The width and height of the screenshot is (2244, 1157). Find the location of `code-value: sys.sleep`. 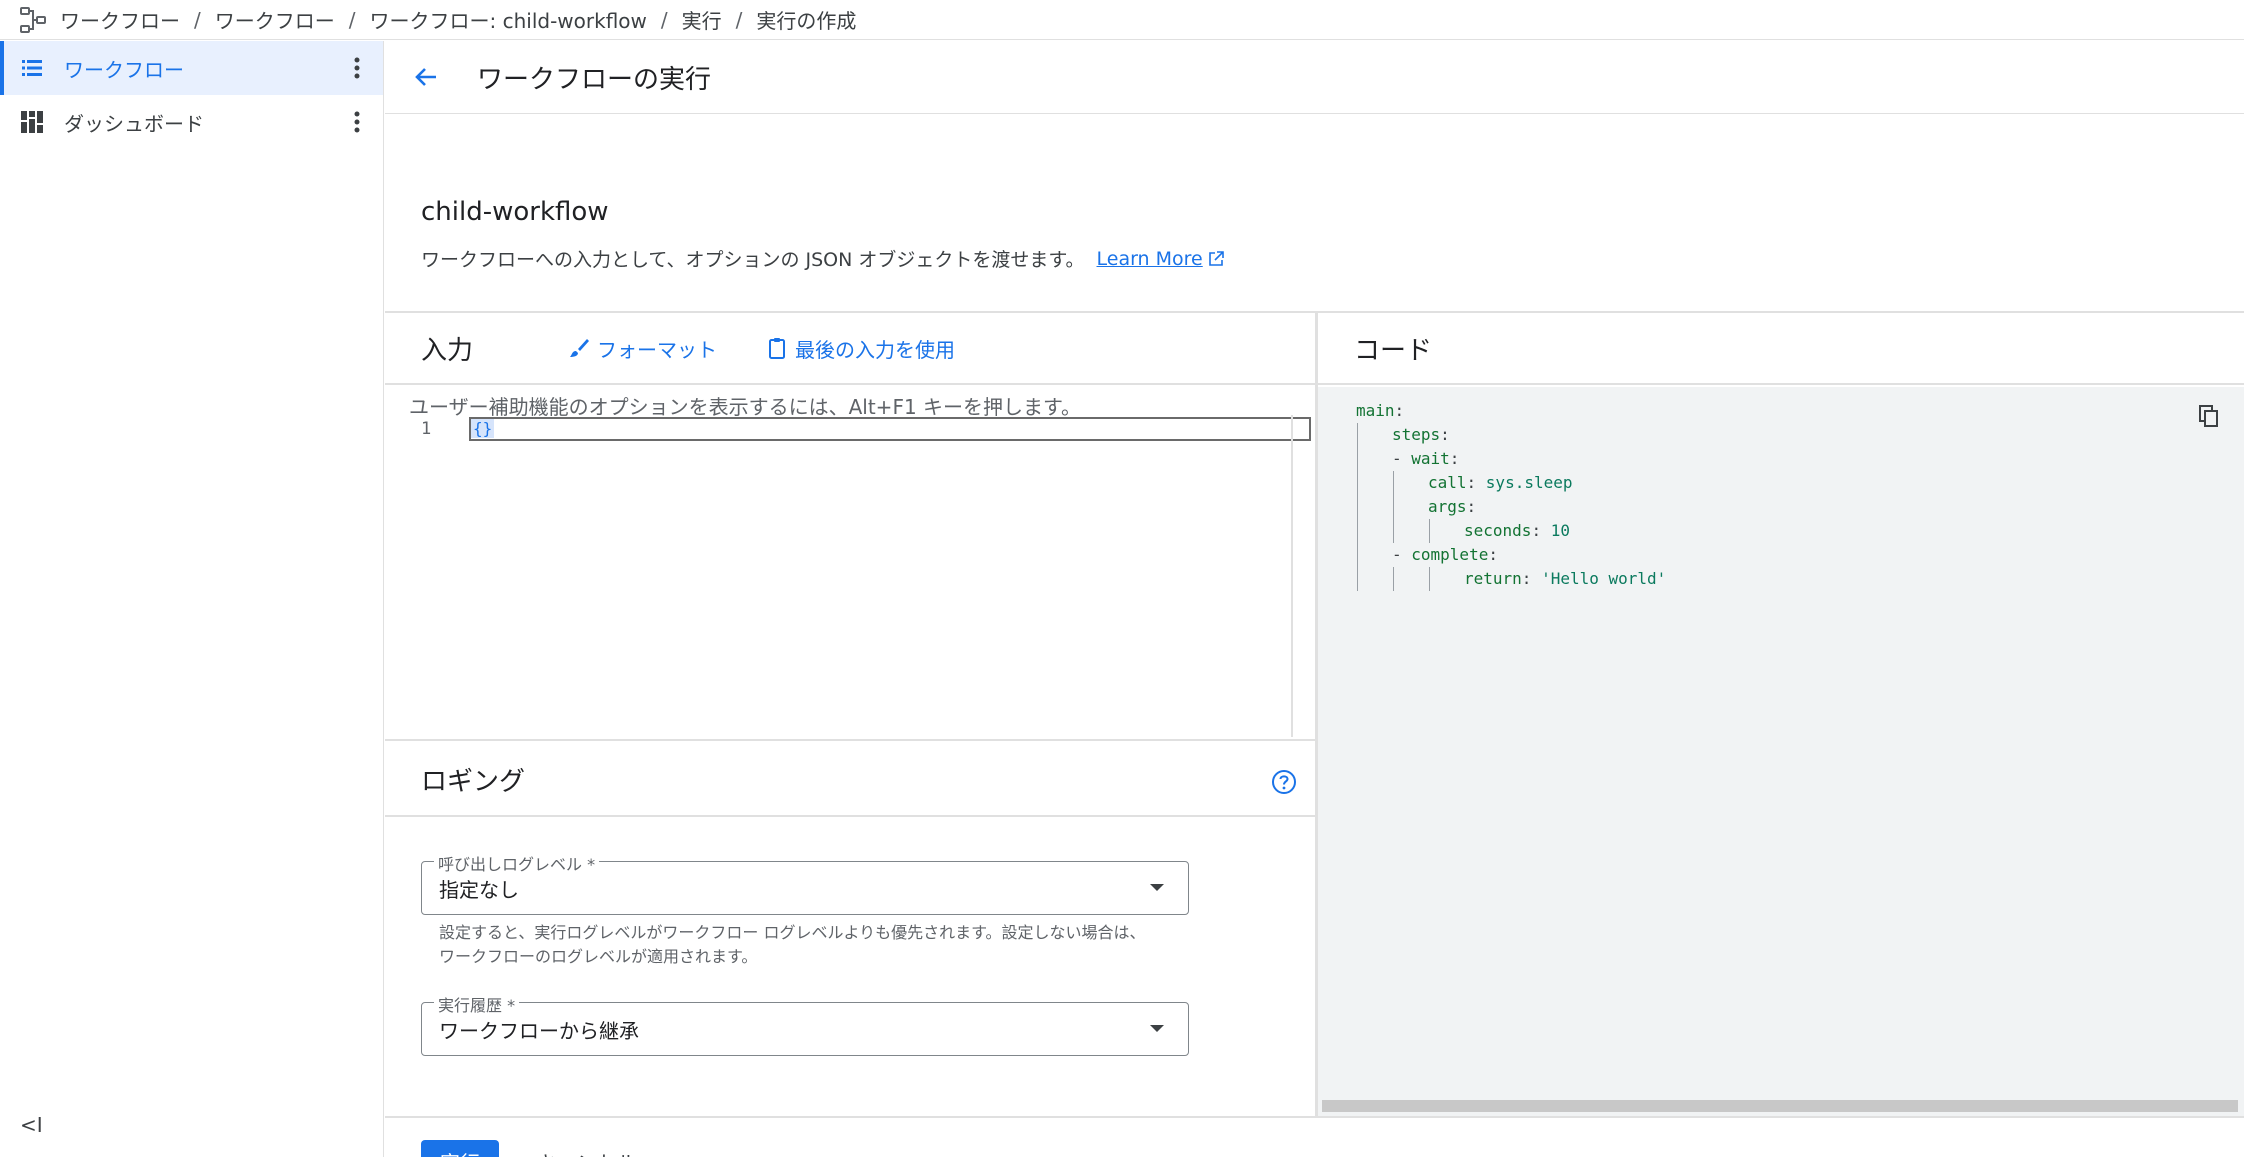

code-value: sys.sleep is located at coordinates (1529, 482).